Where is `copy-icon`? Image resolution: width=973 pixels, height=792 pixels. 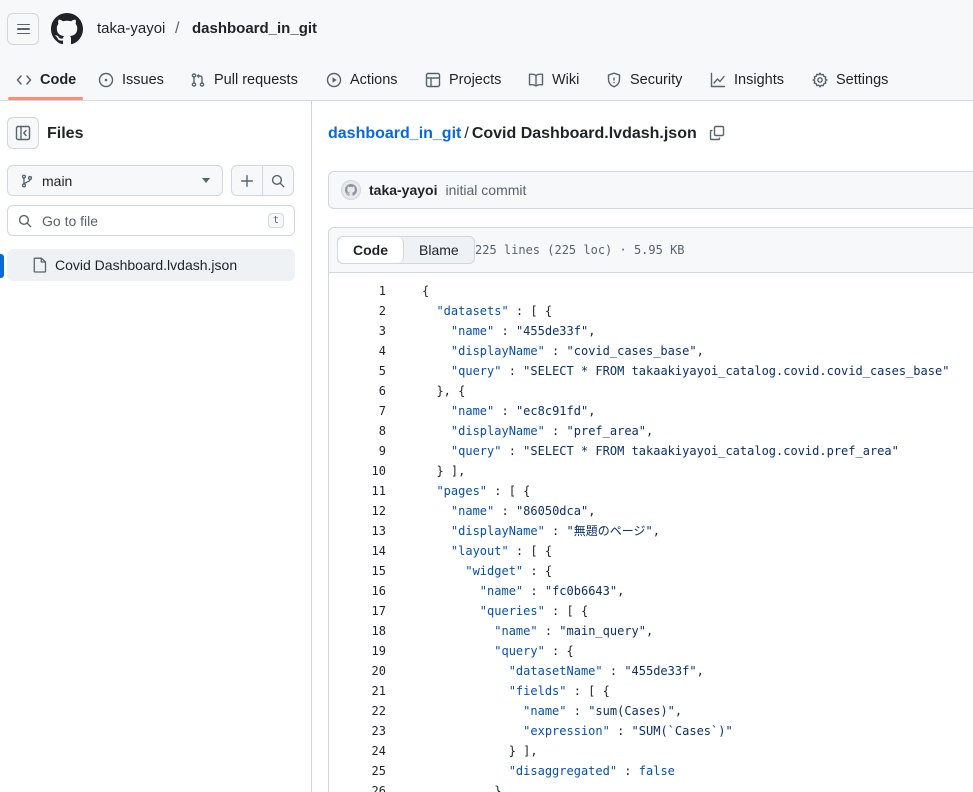 copy-icon is located at coordinates (717, 133).